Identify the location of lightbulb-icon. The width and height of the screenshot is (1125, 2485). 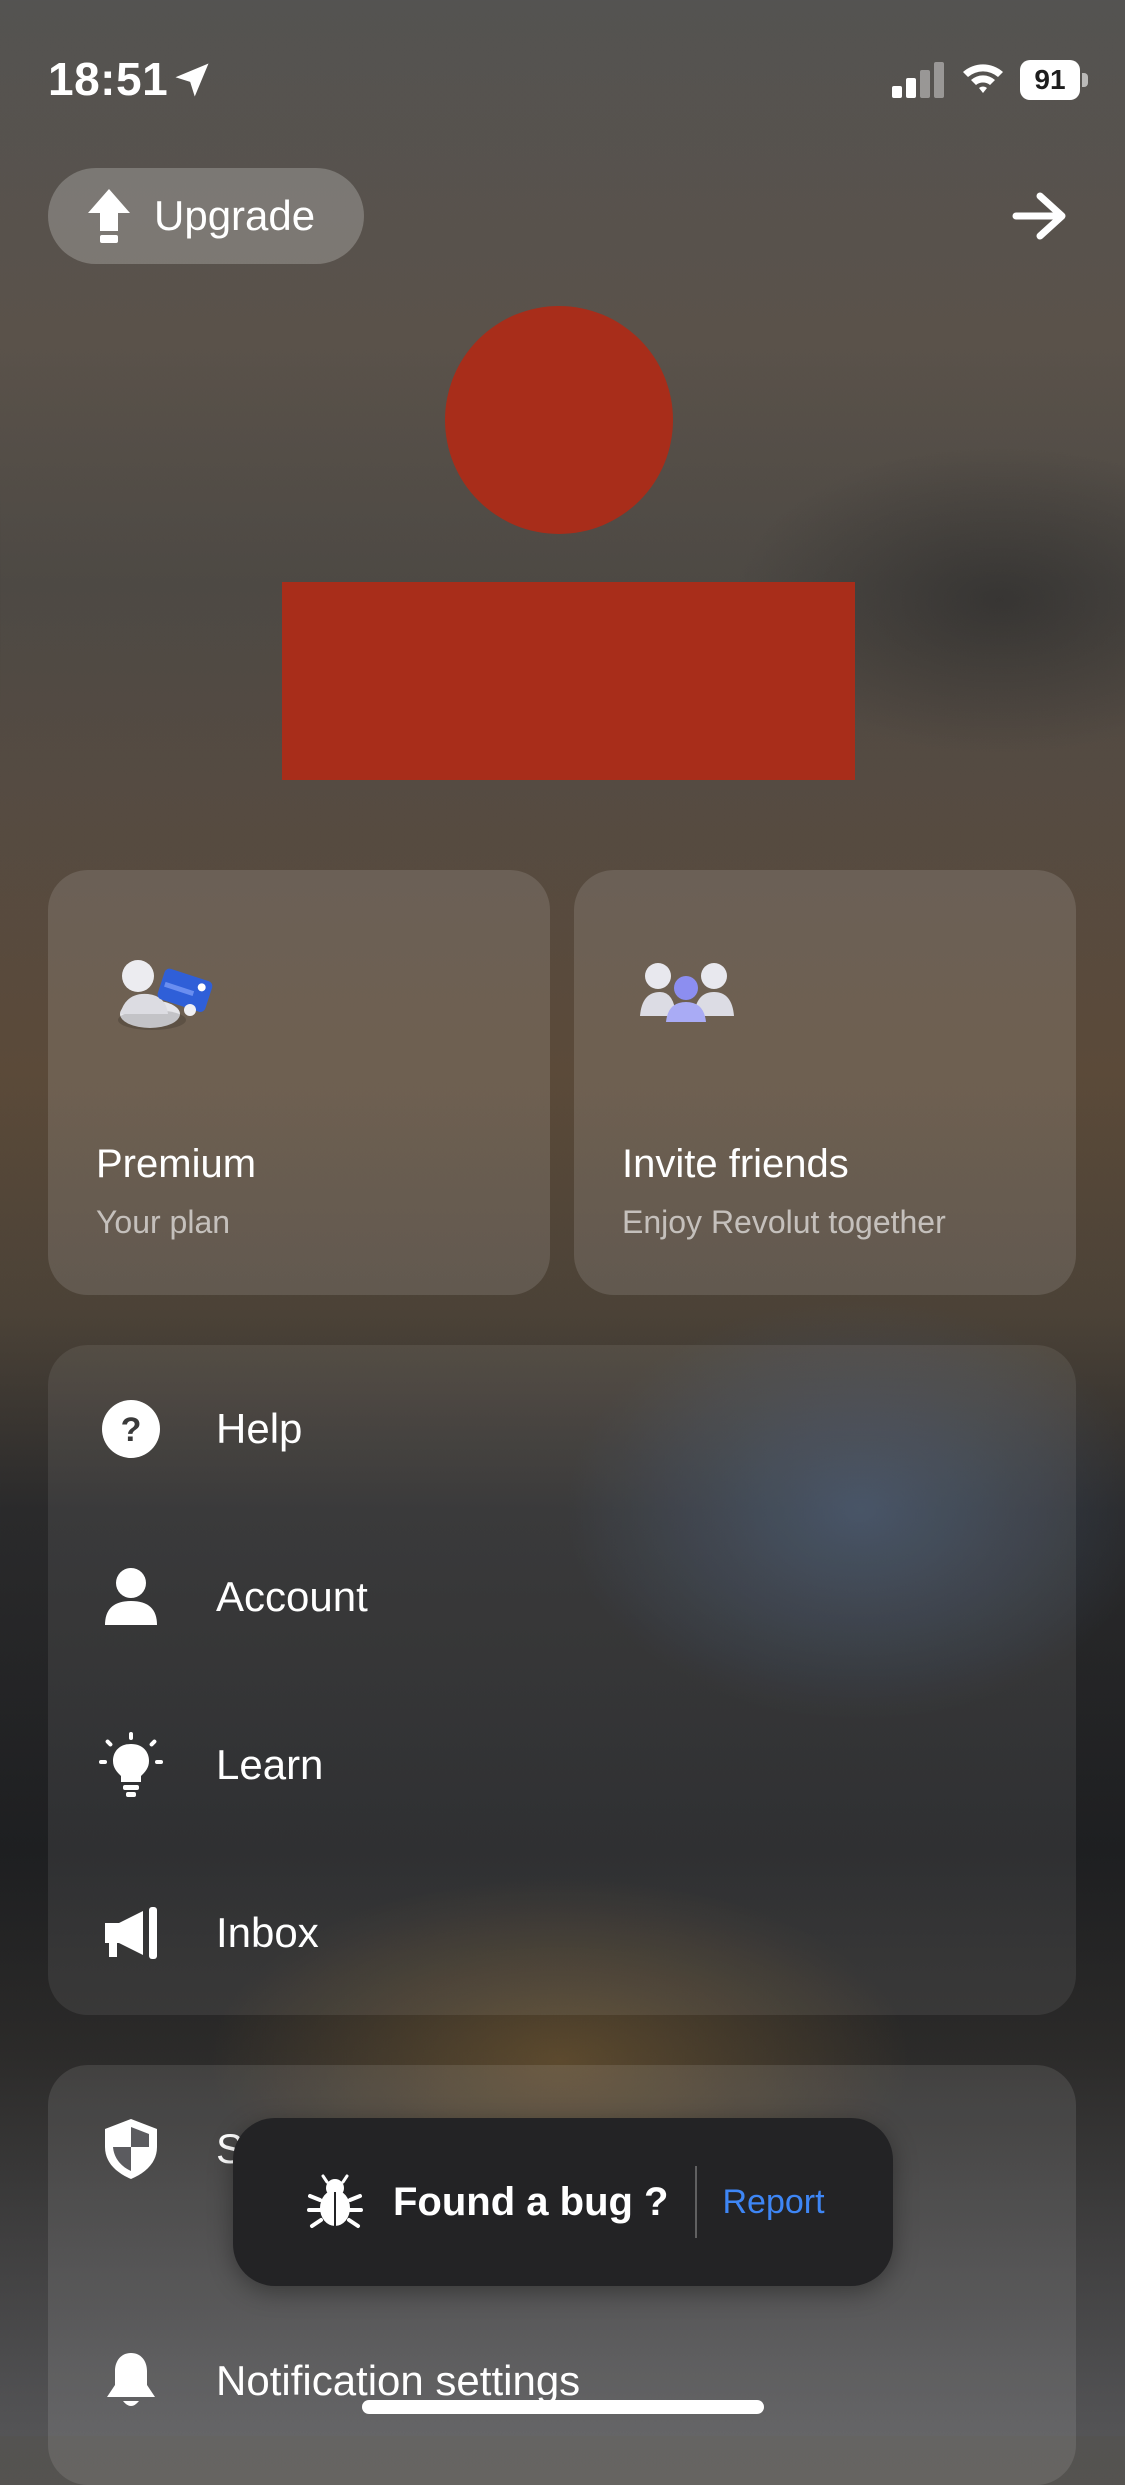
(131, 1765).